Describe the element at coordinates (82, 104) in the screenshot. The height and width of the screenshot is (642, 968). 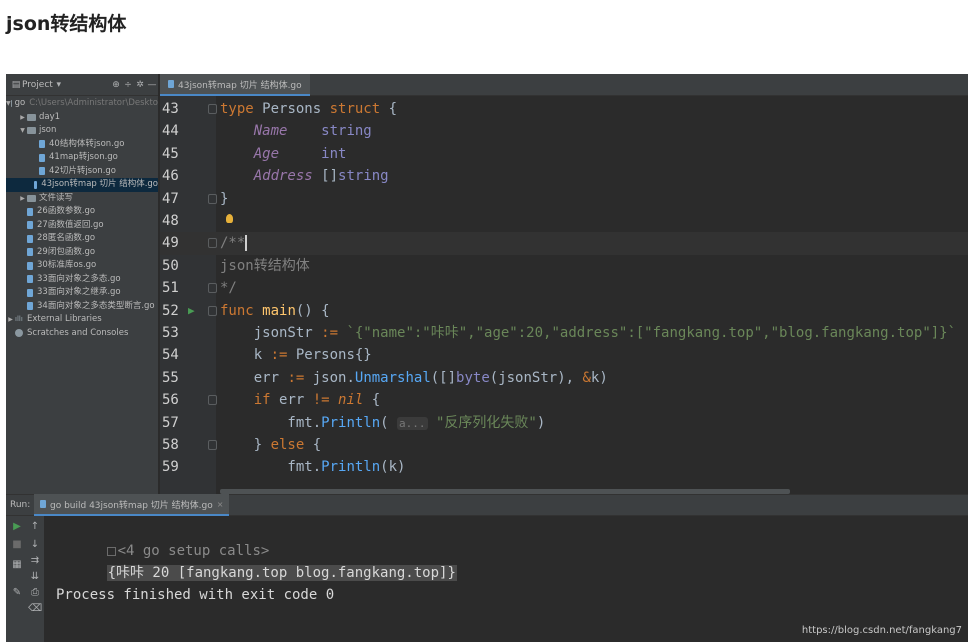
I see `tree-item: ▼ go C:\Users\Administrator\Deskto` at that location.